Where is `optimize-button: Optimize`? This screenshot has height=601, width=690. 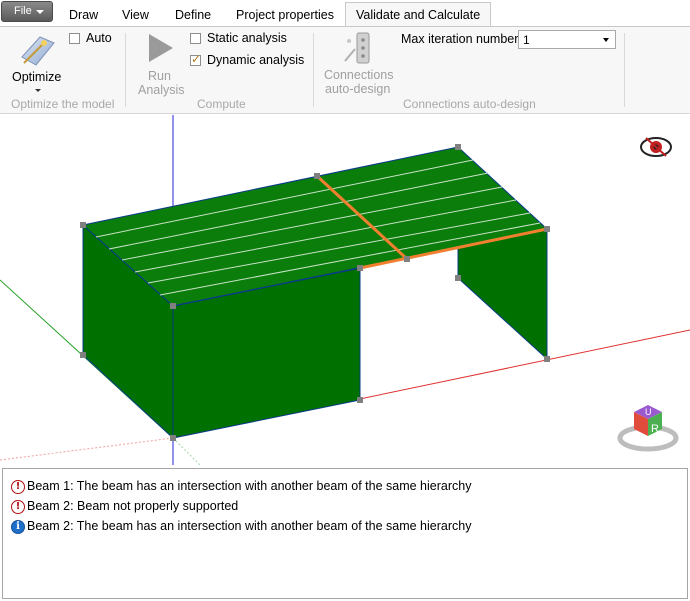 optimize-button: Optimize is located at coordinates (36, 62).